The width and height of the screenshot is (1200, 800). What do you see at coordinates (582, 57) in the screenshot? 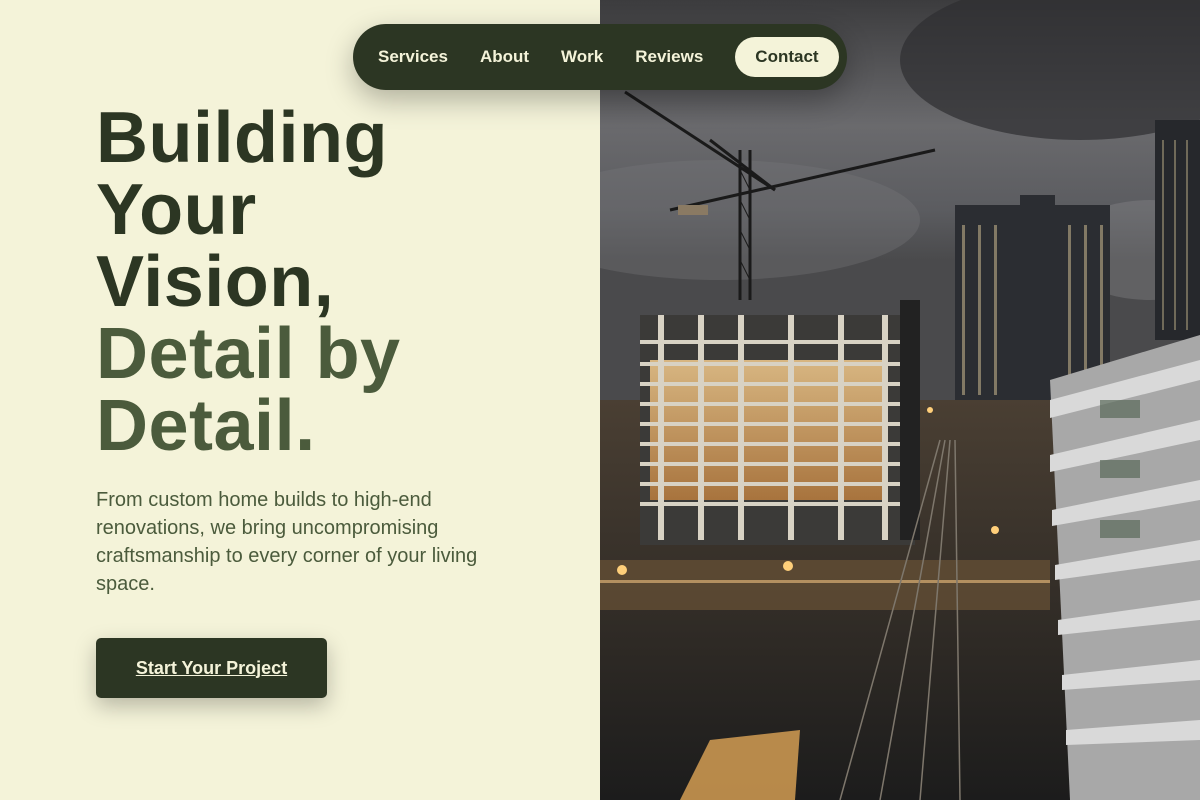
I see `nav-item-work: Work` at bounding box center [582, 57].